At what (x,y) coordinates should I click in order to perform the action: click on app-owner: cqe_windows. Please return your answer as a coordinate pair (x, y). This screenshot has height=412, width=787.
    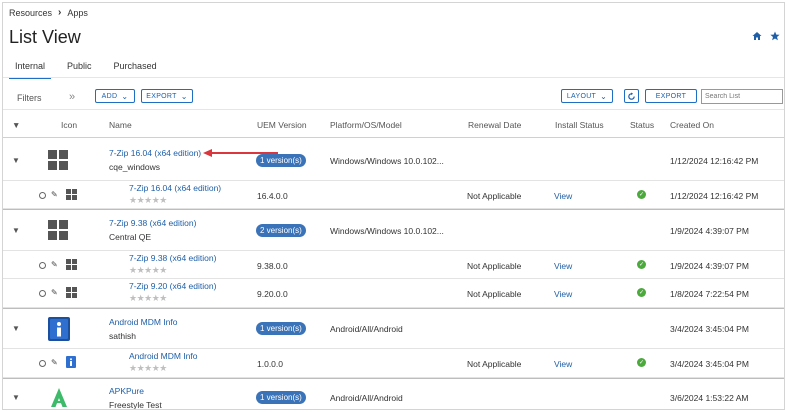
    Looking at the image, I should click on (135, 167).